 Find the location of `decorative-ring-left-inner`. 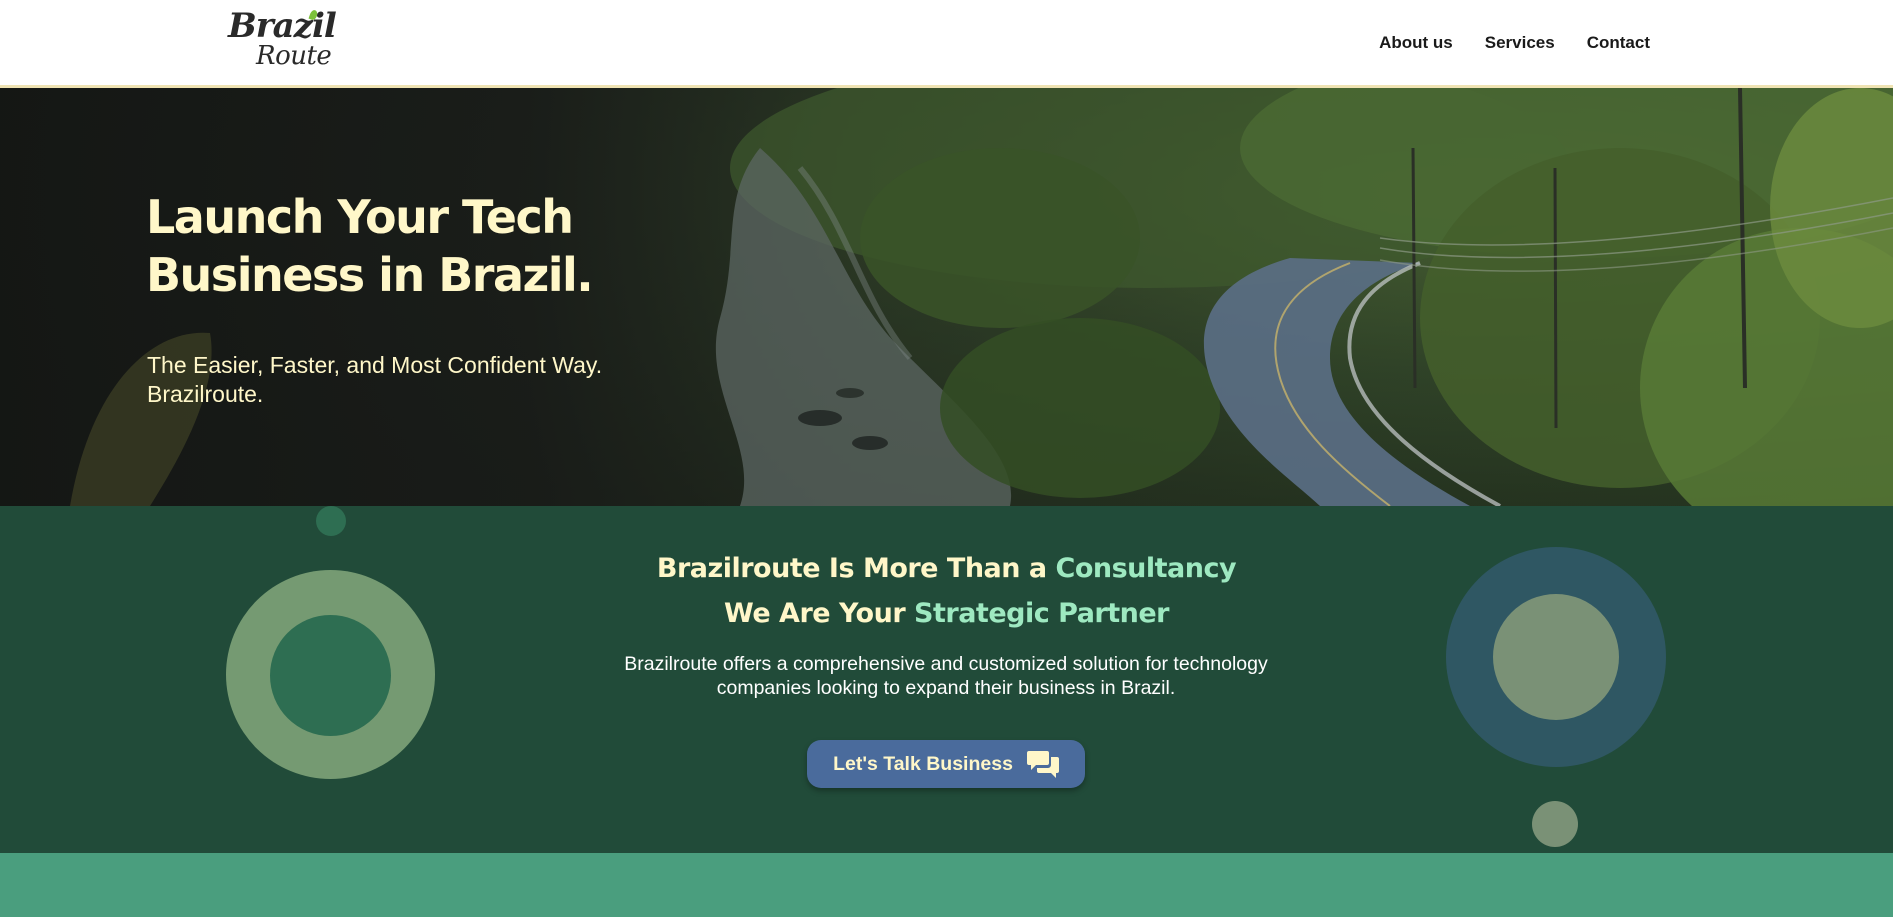

decorative-ring-left-inner is located at coordinates (330, 675).